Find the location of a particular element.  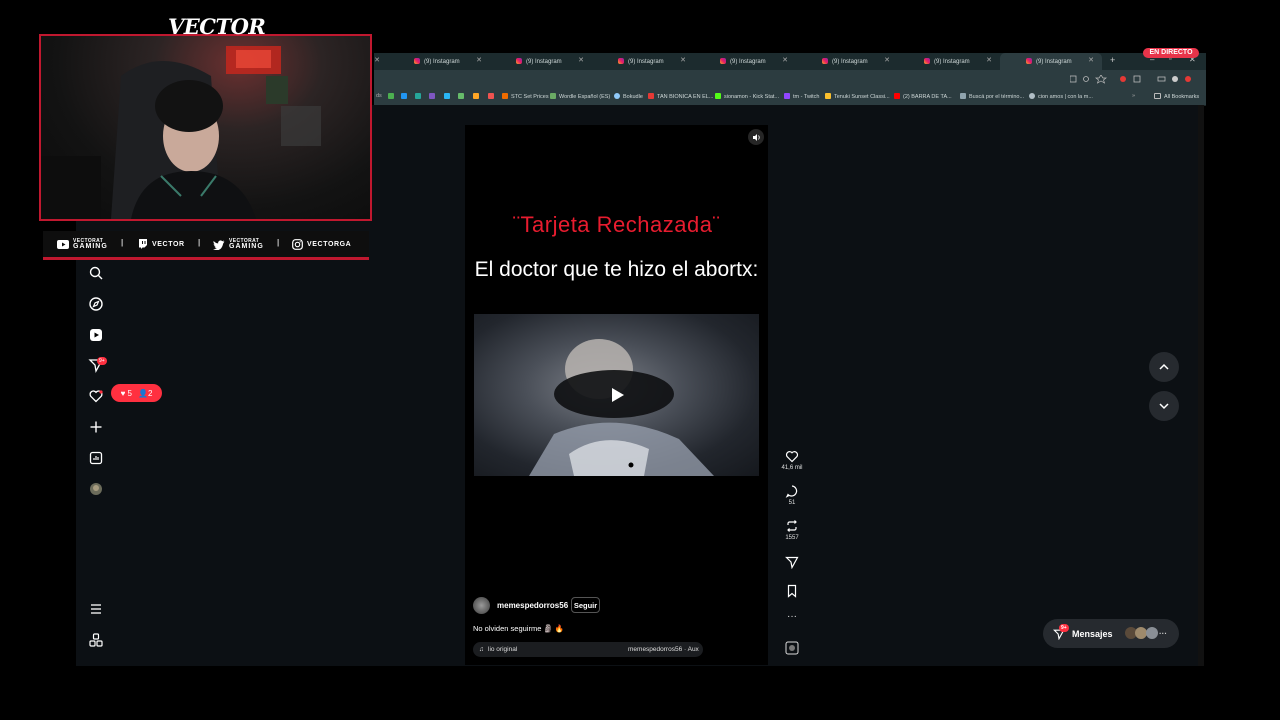

menu-icon is located at coordinates (96, 609).